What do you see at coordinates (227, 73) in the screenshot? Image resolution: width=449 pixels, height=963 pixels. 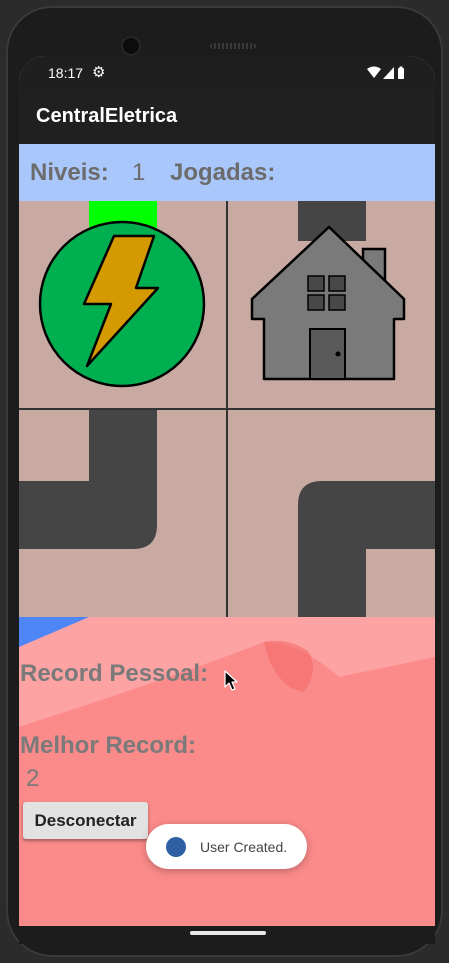 I see `status-bar: 18:17 ⚙` at bounding box center [227, 73].